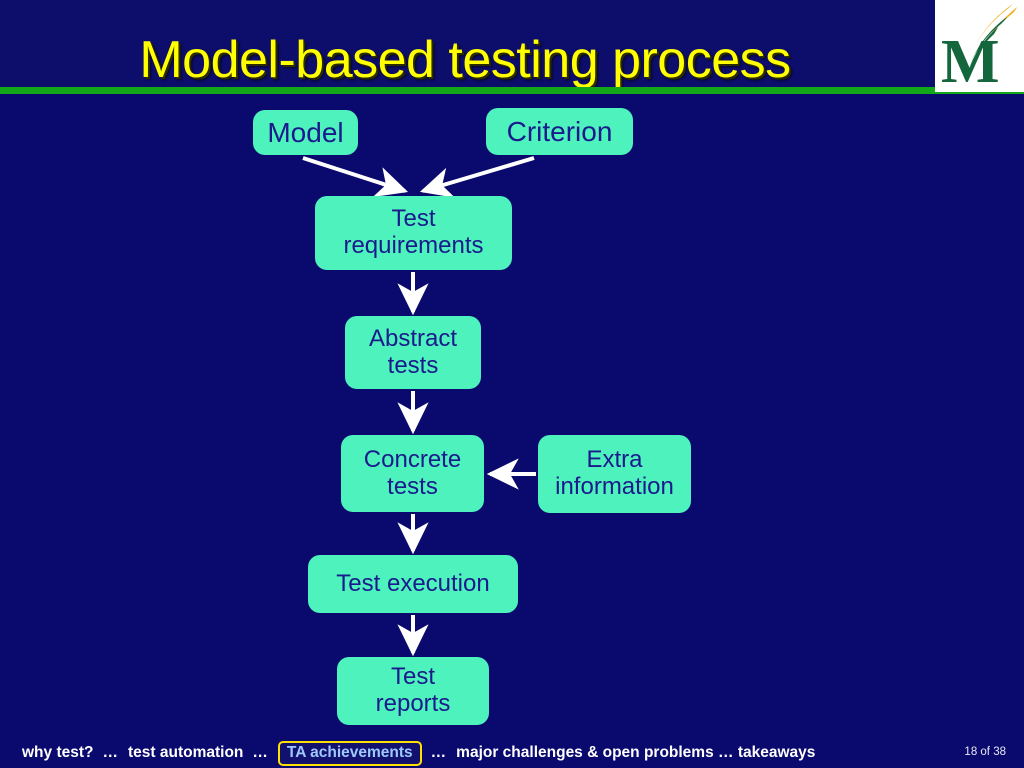 Image resolution: width=1024 pixels, height=768 pixels. Describe the element at coordinates (512, 90) in the screenshot. I see `header-divider` at that location.